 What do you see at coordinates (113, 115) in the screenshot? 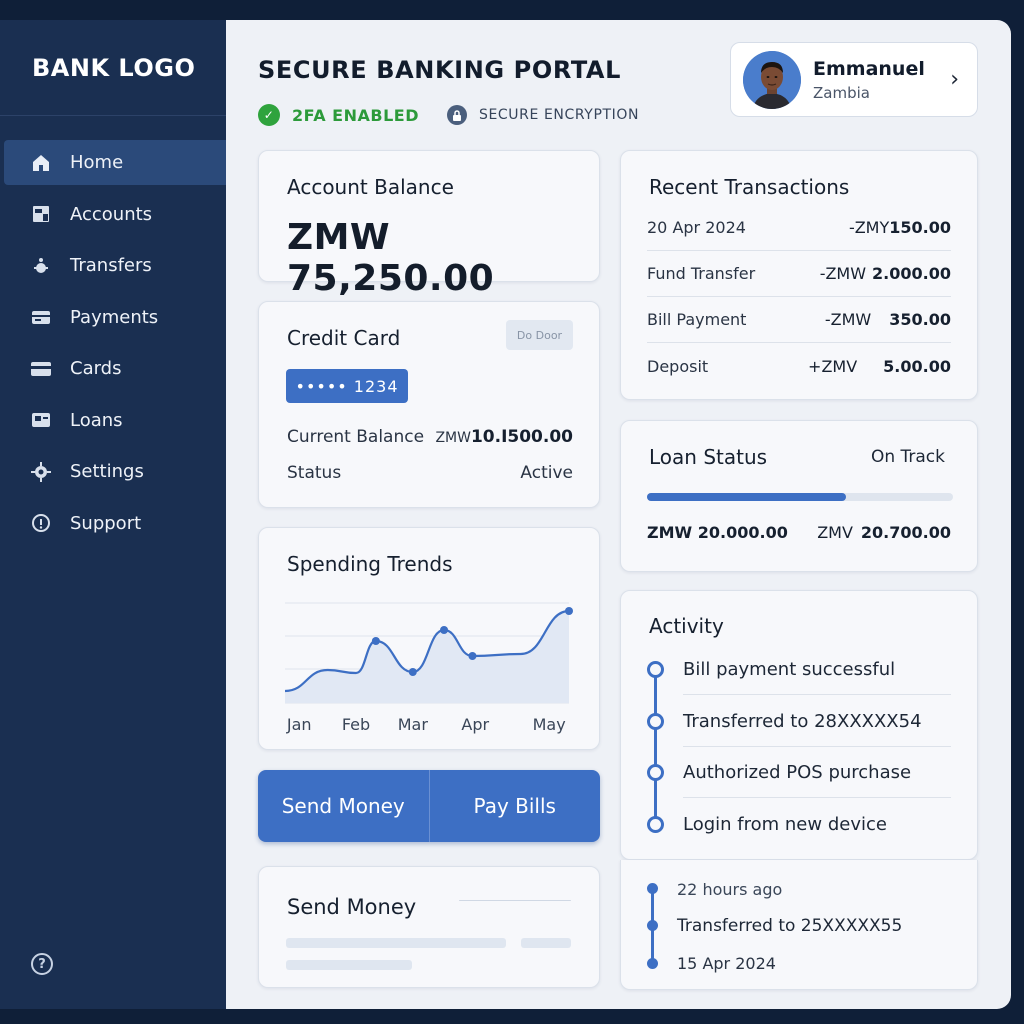
I see `sidebar-divider` at bounding box center [113, 115].